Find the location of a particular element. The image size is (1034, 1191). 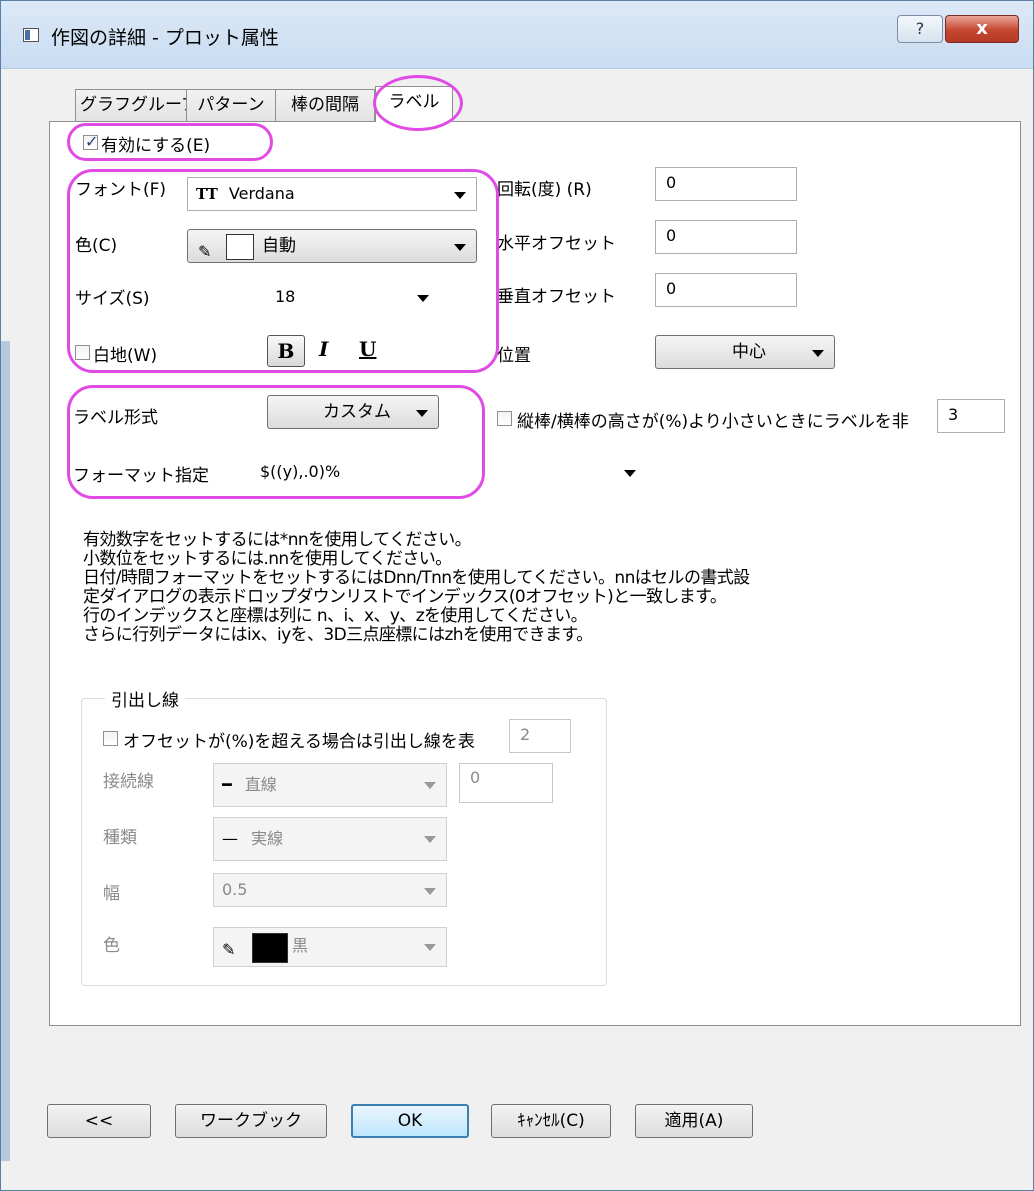

leader-offset-checkbox is located at coordinates (110, 738).